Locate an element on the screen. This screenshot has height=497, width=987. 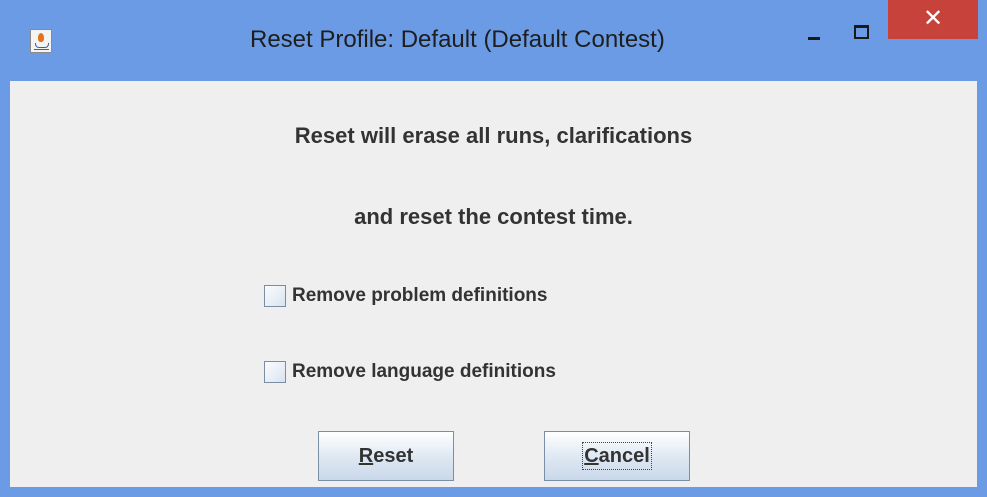
cancel-mnemonic: C is located at coordinates (591, 456).